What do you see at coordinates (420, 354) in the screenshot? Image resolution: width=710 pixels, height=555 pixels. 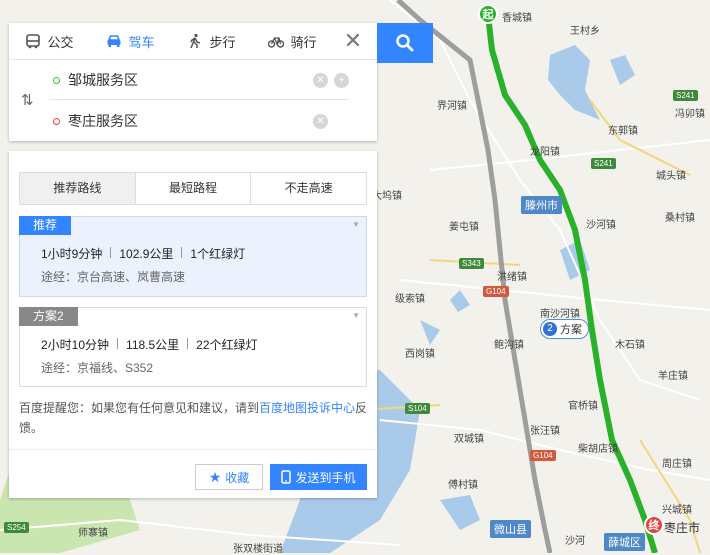 I see `town-label: 西岗镇` at bounding box center [420, 354].